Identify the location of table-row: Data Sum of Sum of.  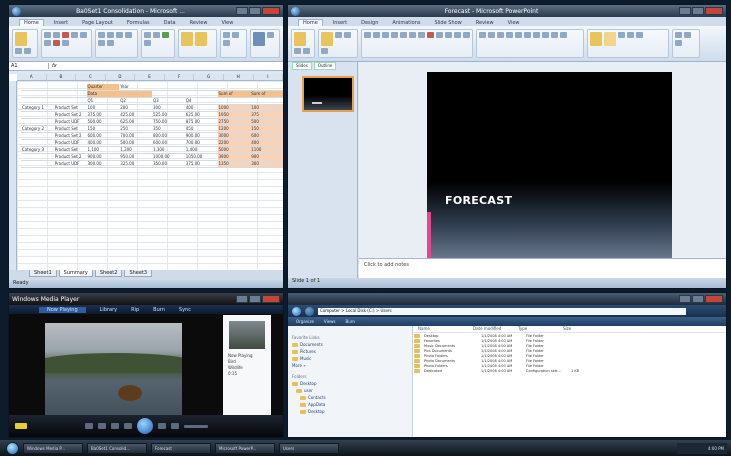
(152, 94).